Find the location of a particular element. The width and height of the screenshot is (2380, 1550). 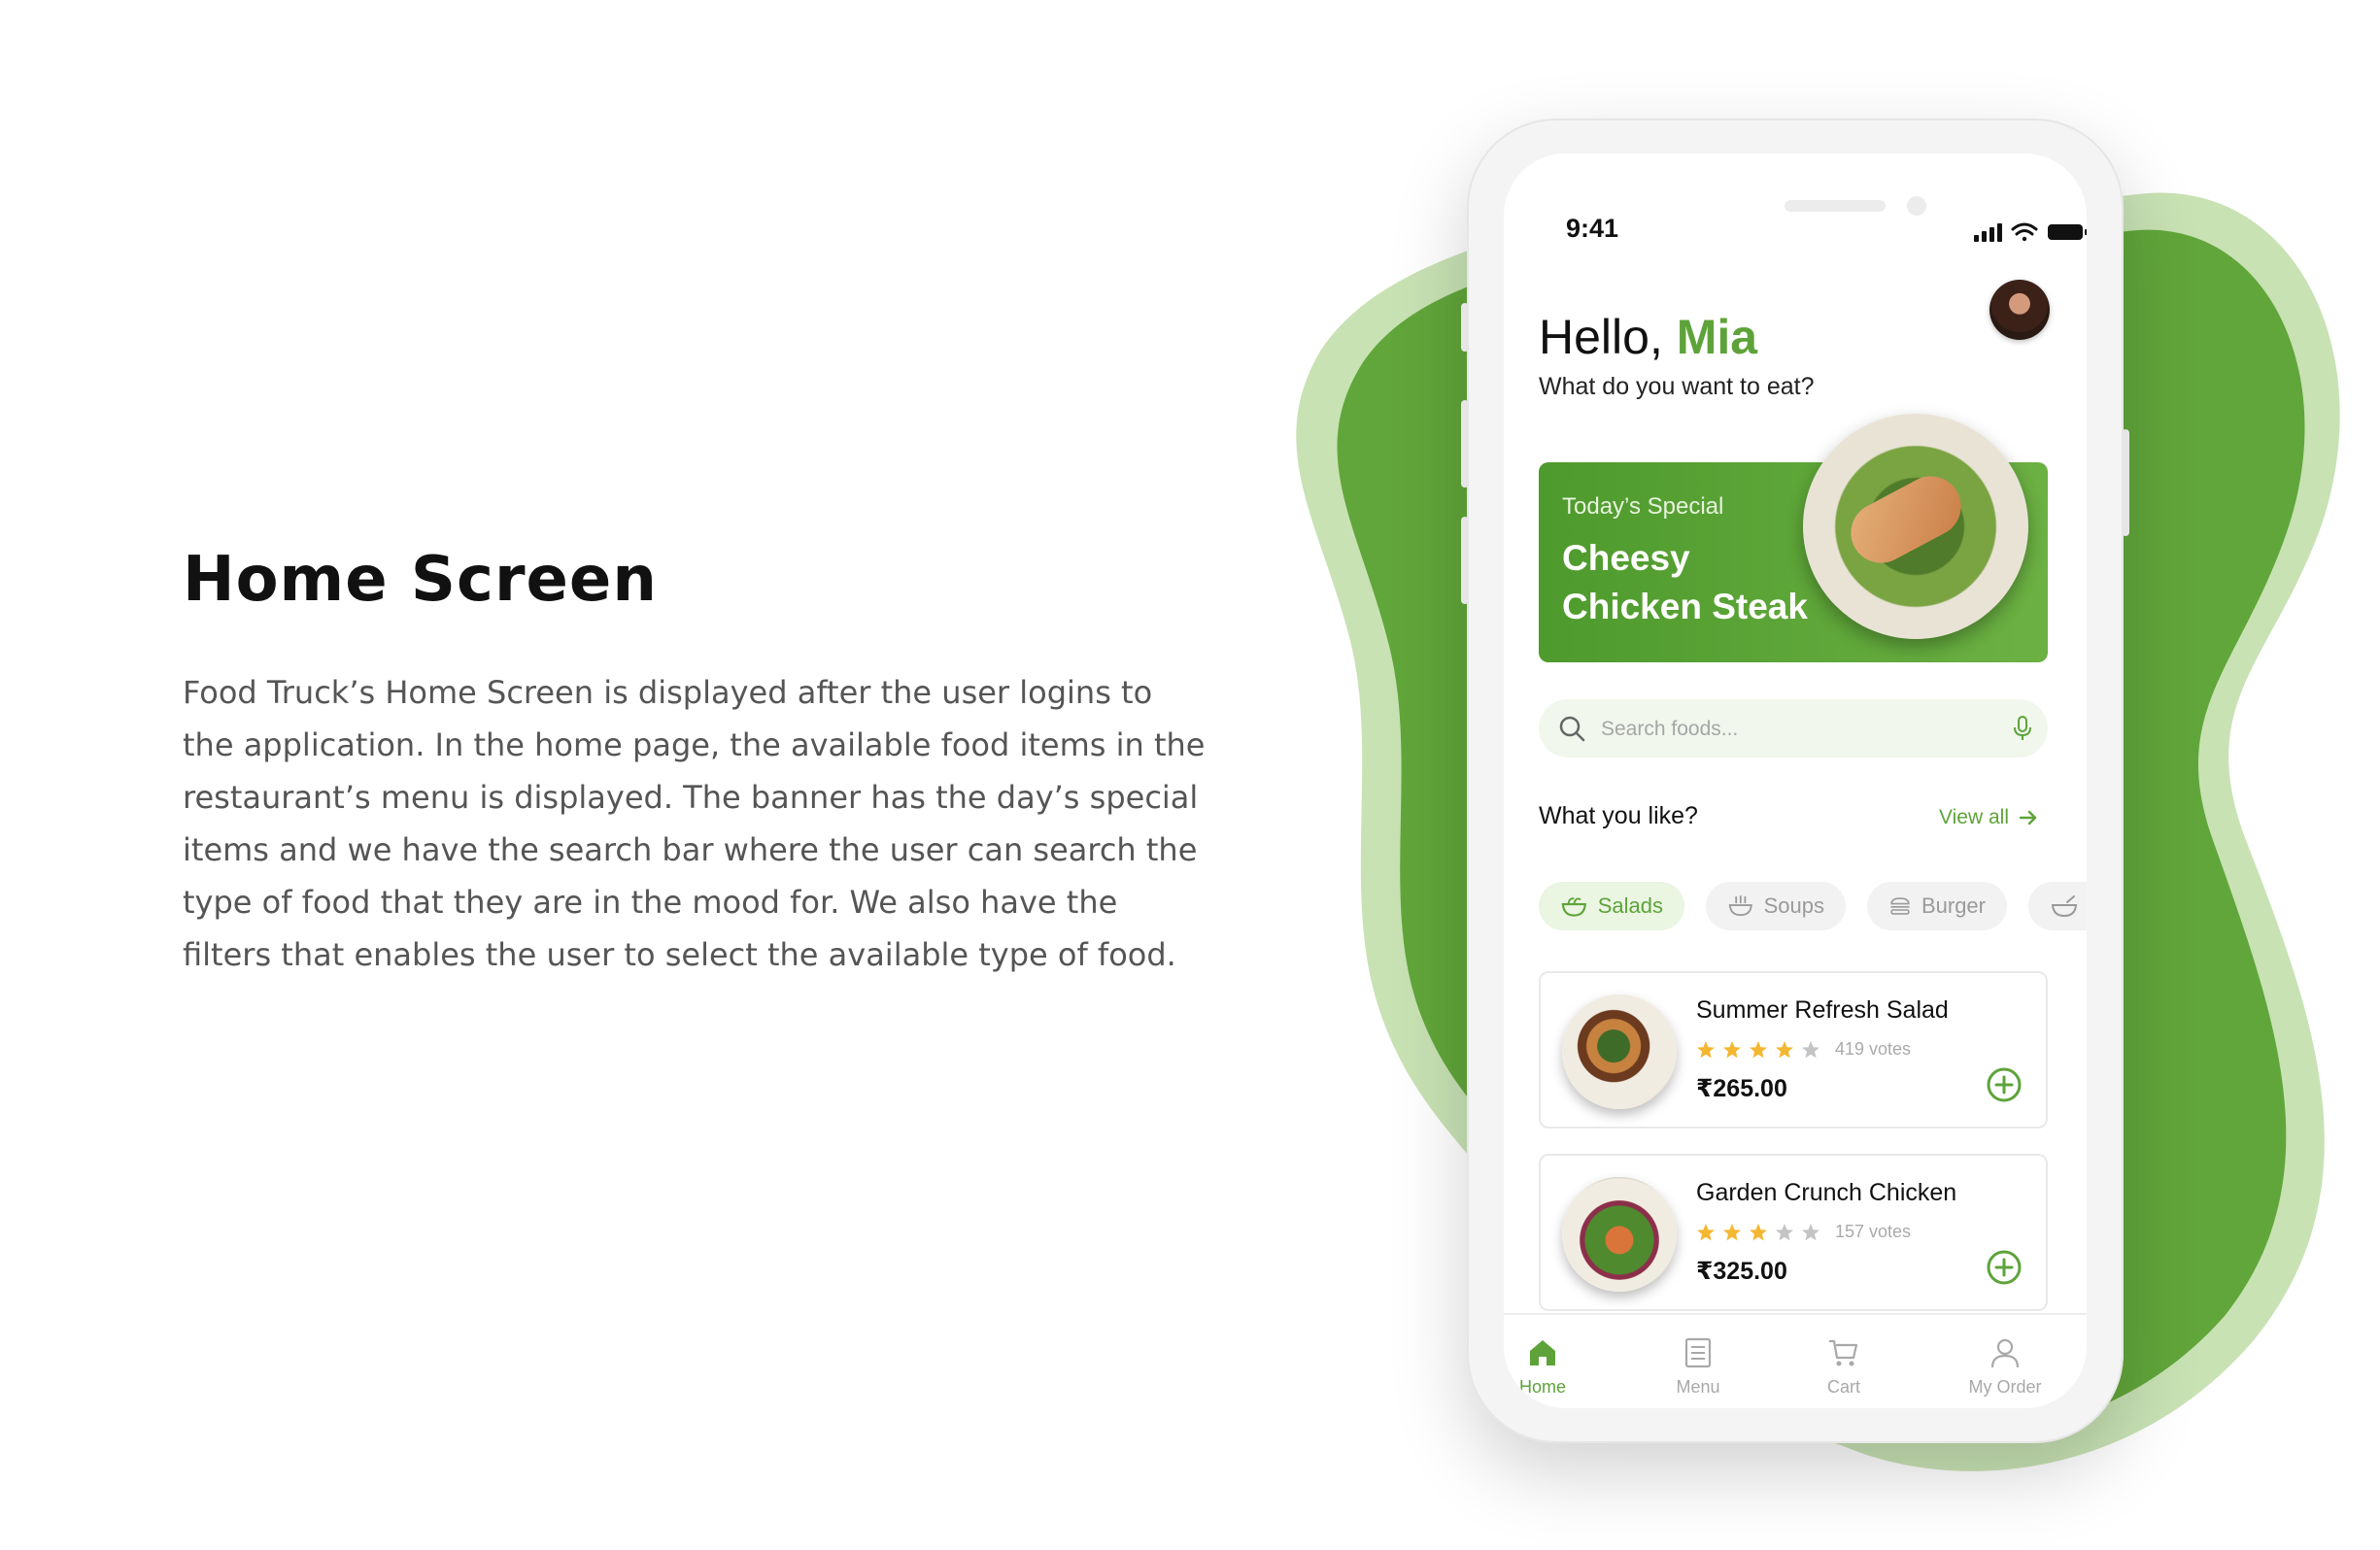

food-name: Garden Crunch Chicken is located at coordinates (1826, 1192).